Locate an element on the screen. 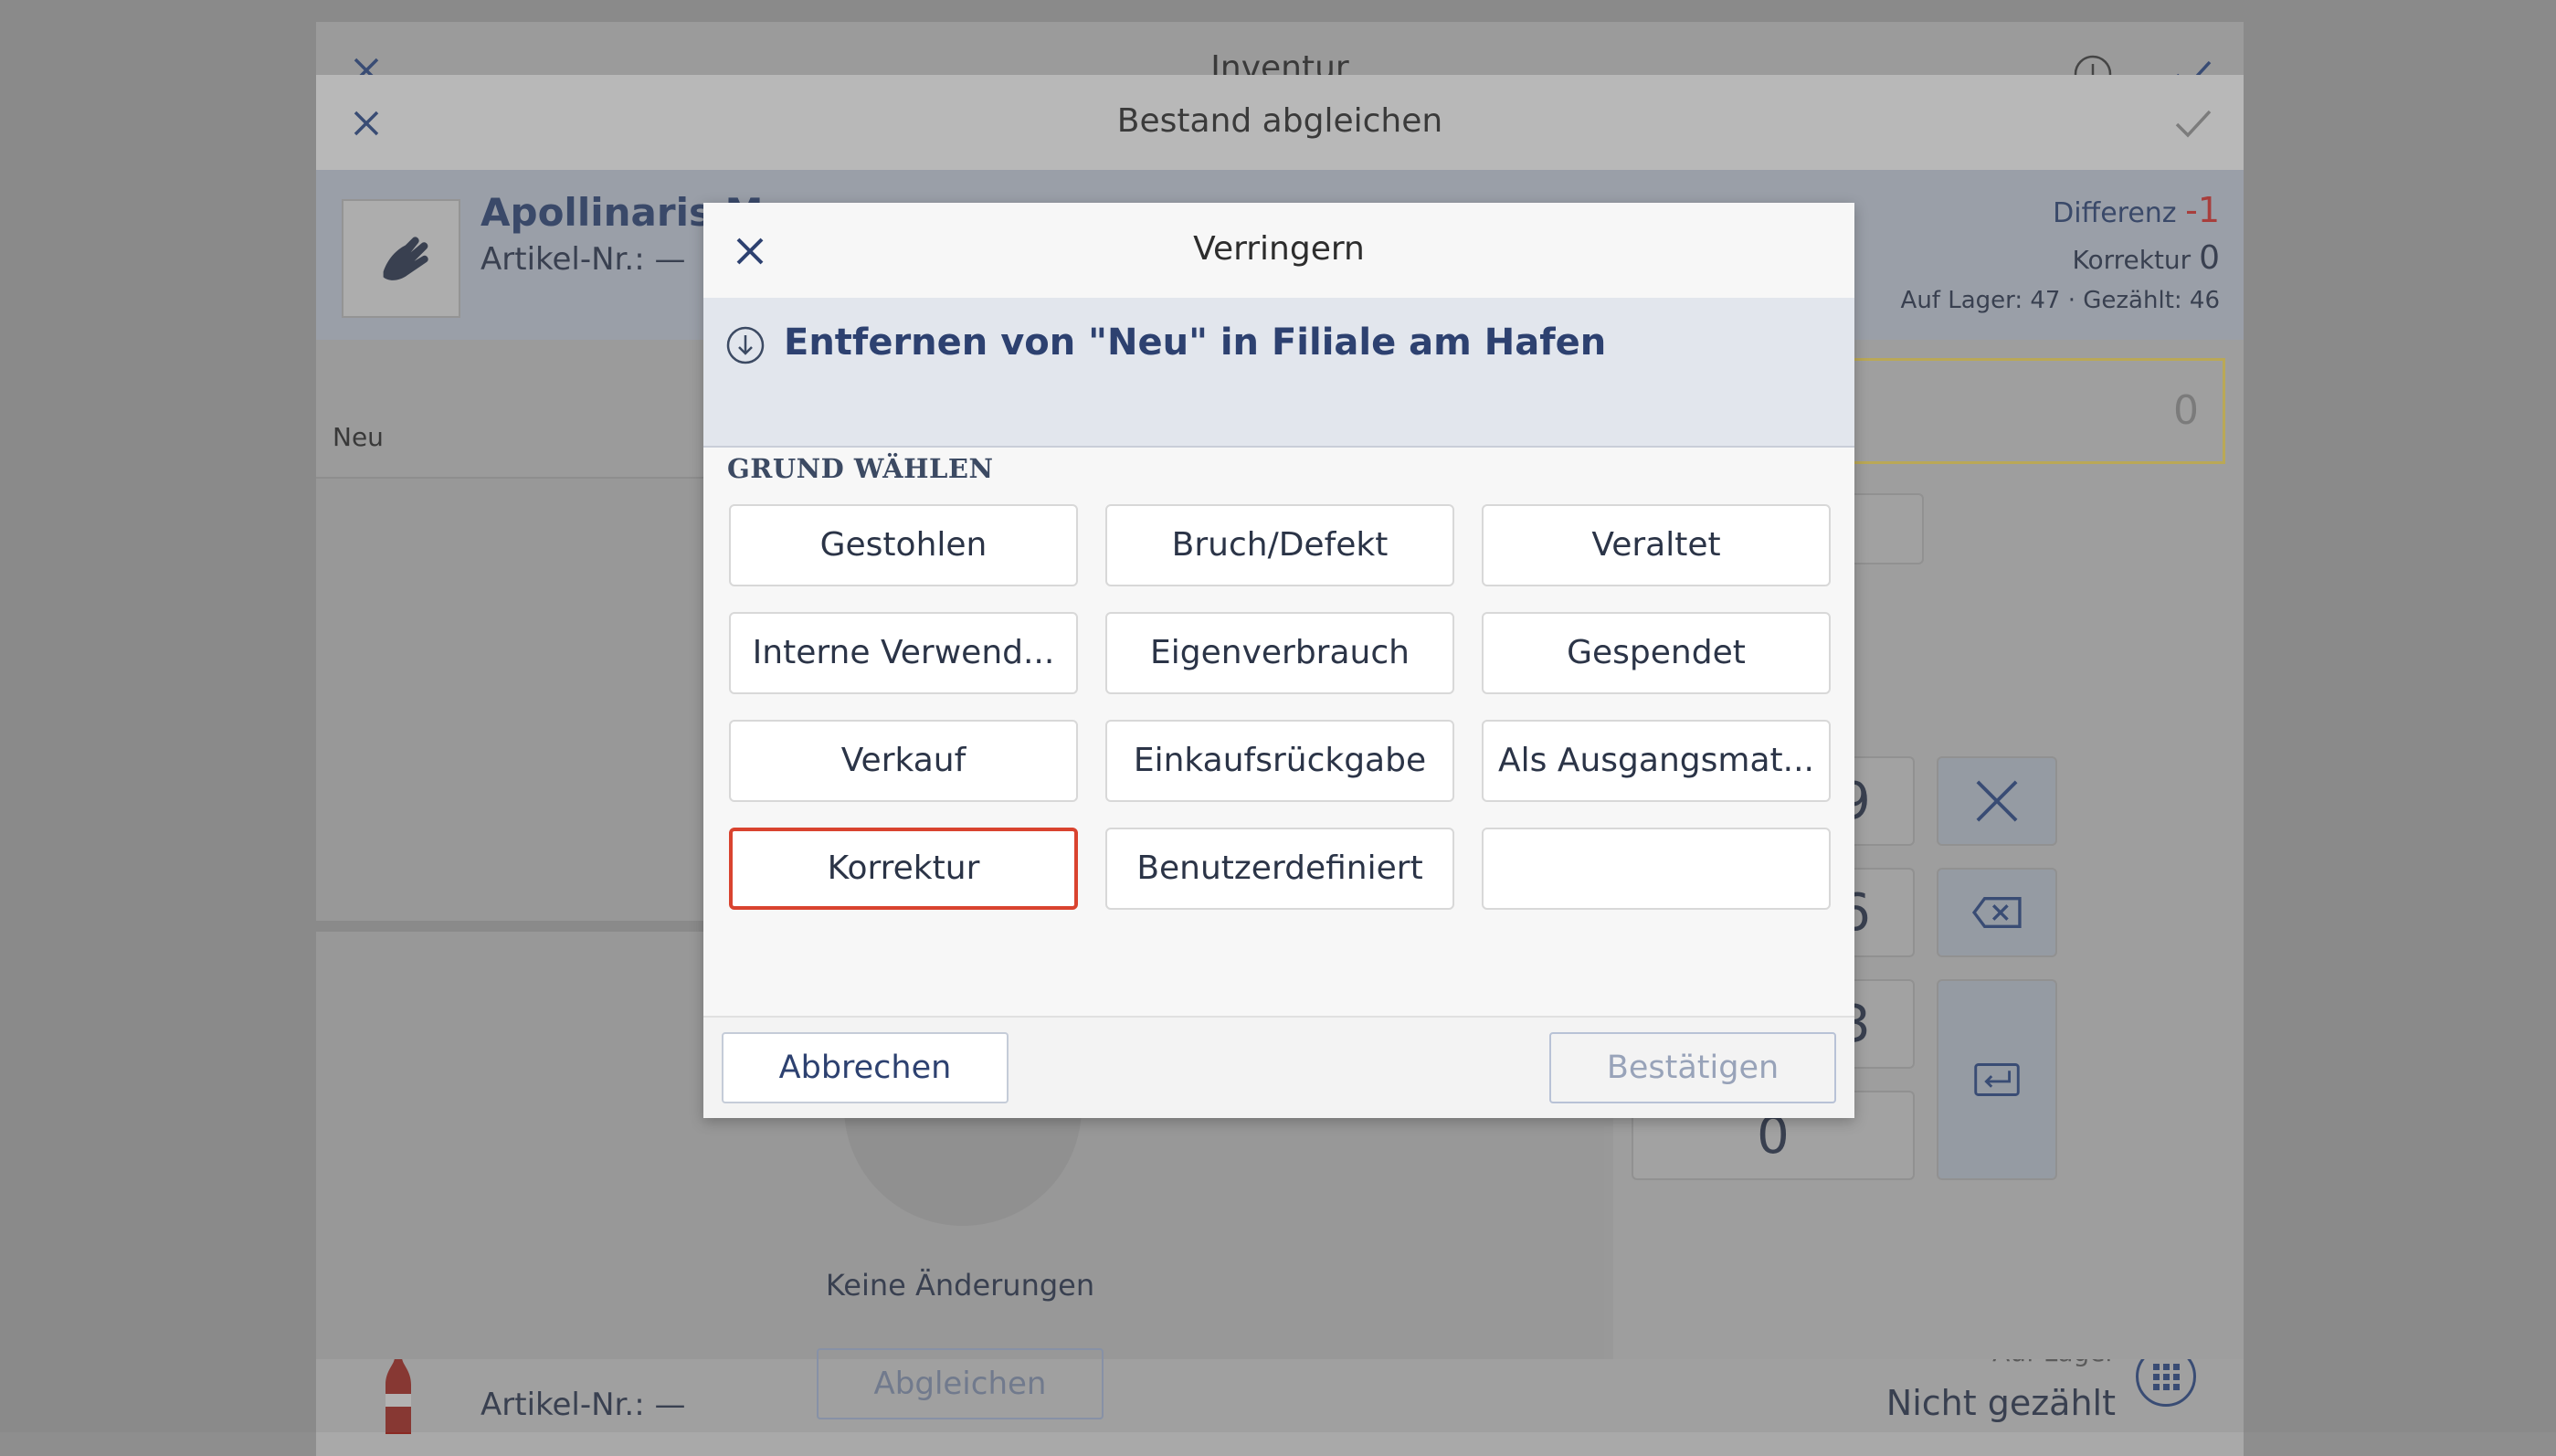 This screenshot has width=2556, height=1456. reason-gestohlen: Gestohlen is located at coordinates (903, 545).